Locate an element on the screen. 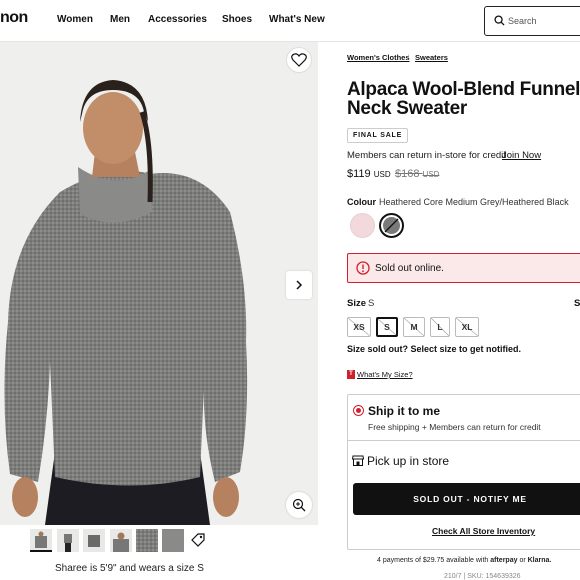 The width and height of the screenshot is (580, 580). nav-accessories: Accessories is located at coordinates (177, 19).